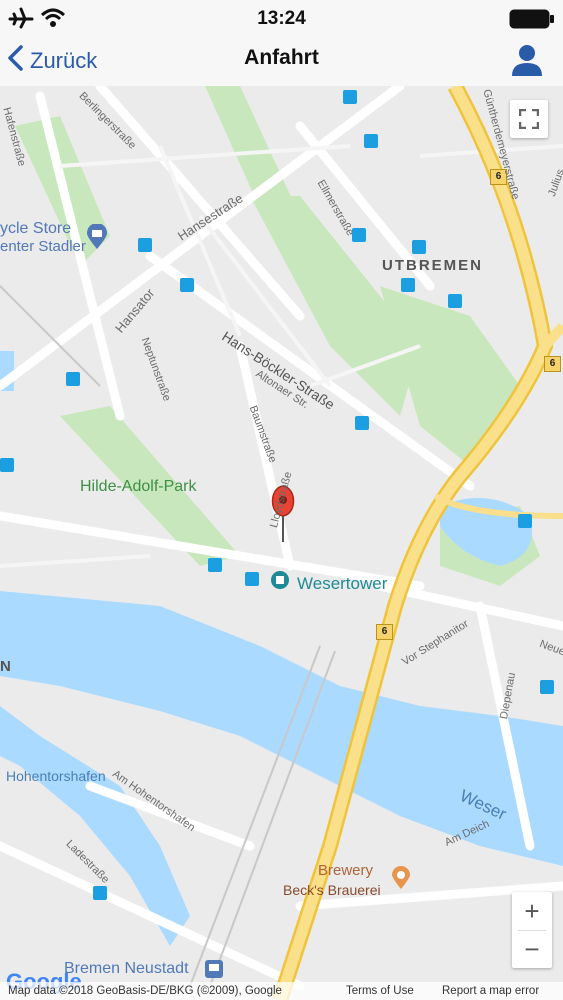 The image size is (563, 1000). Describe the element at coordinates (280, 582) in the screenshot. I see `wesertower-icon` at that location.